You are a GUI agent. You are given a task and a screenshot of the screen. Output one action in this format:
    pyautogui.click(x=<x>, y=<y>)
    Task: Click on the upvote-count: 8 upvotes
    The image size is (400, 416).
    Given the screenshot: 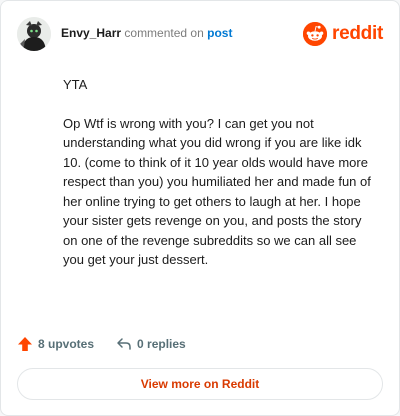 What is the action you would take?
    pyautogui.click(x=66, y=344)
    